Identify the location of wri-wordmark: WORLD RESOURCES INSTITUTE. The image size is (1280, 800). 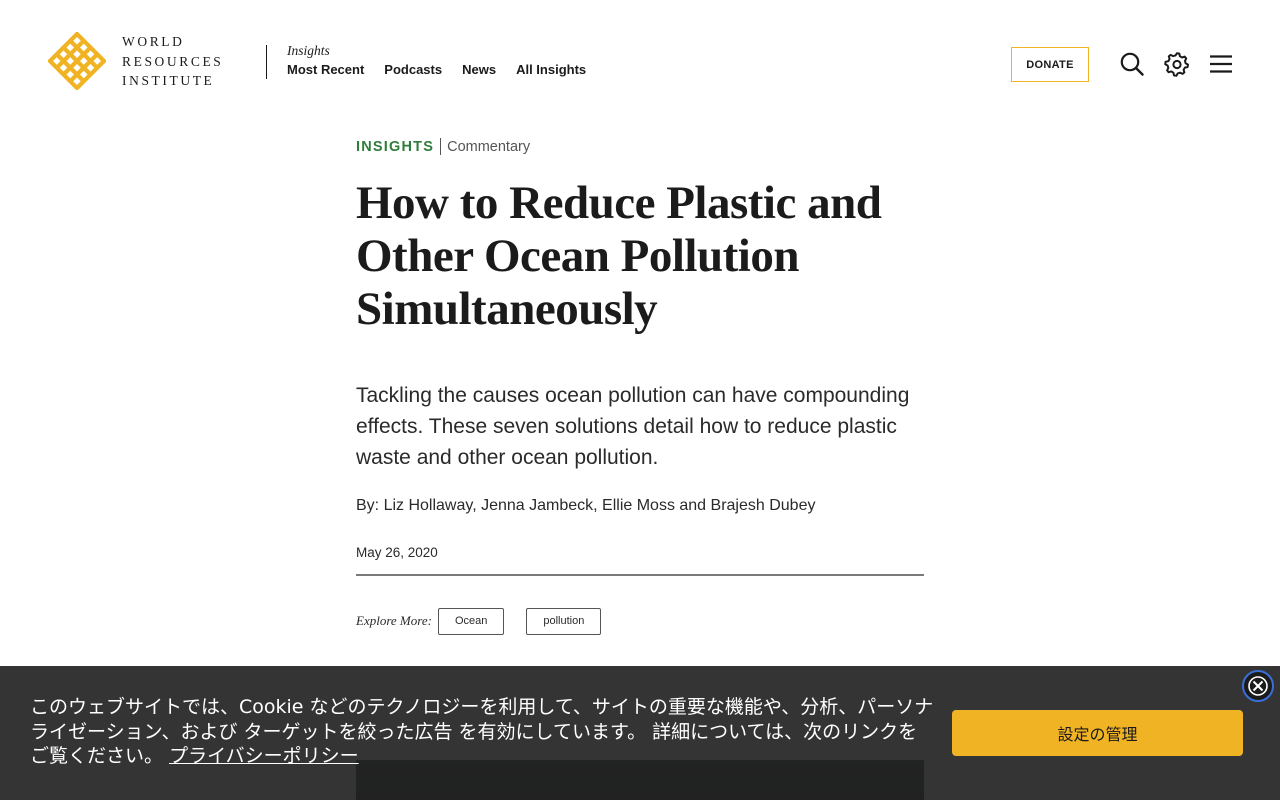
(172, 61).